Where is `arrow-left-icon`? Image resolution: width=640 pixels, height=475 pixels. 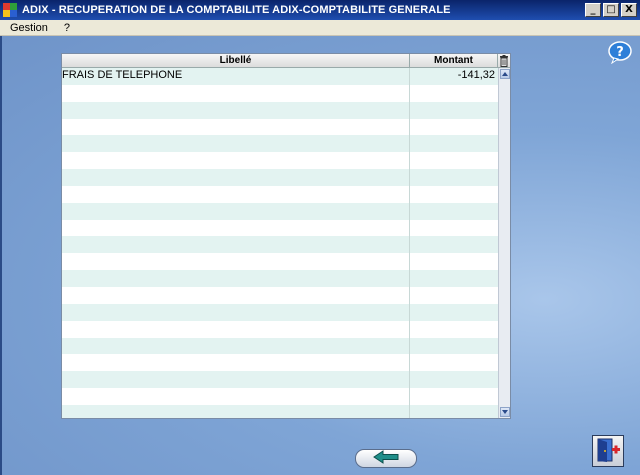
arrow-left-icon is located at coordinates (386, 458).